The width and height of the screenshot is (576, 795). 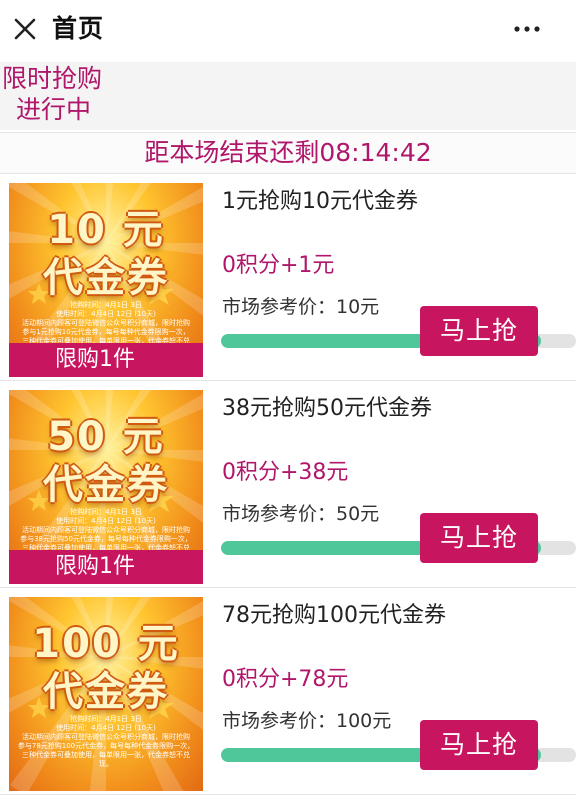 What do you see at coordinates (25, 29) in the screenshot?
I see `close-icon` at bounding box center [25, 29].